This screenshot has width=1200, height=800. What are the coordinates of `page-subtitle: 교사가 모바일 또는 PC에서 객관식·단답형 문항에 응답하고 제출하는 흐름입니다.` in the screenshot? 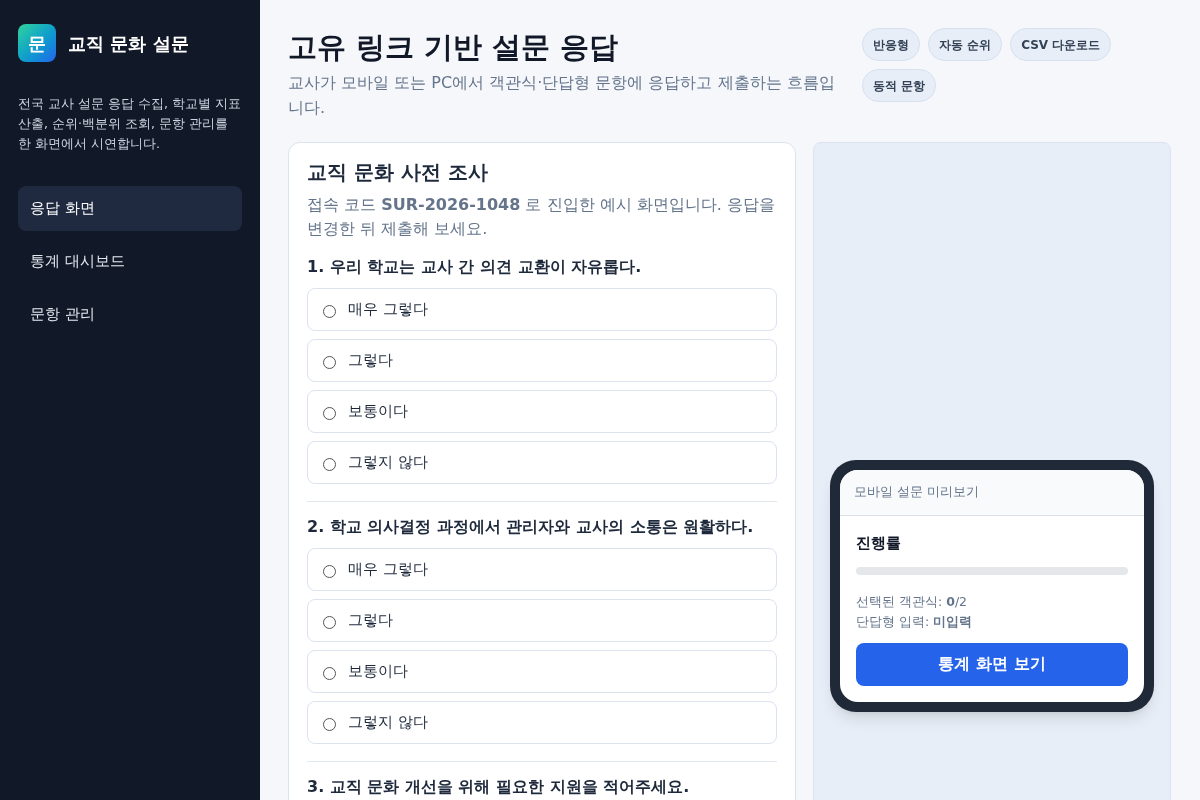 It's located at (562, 95).